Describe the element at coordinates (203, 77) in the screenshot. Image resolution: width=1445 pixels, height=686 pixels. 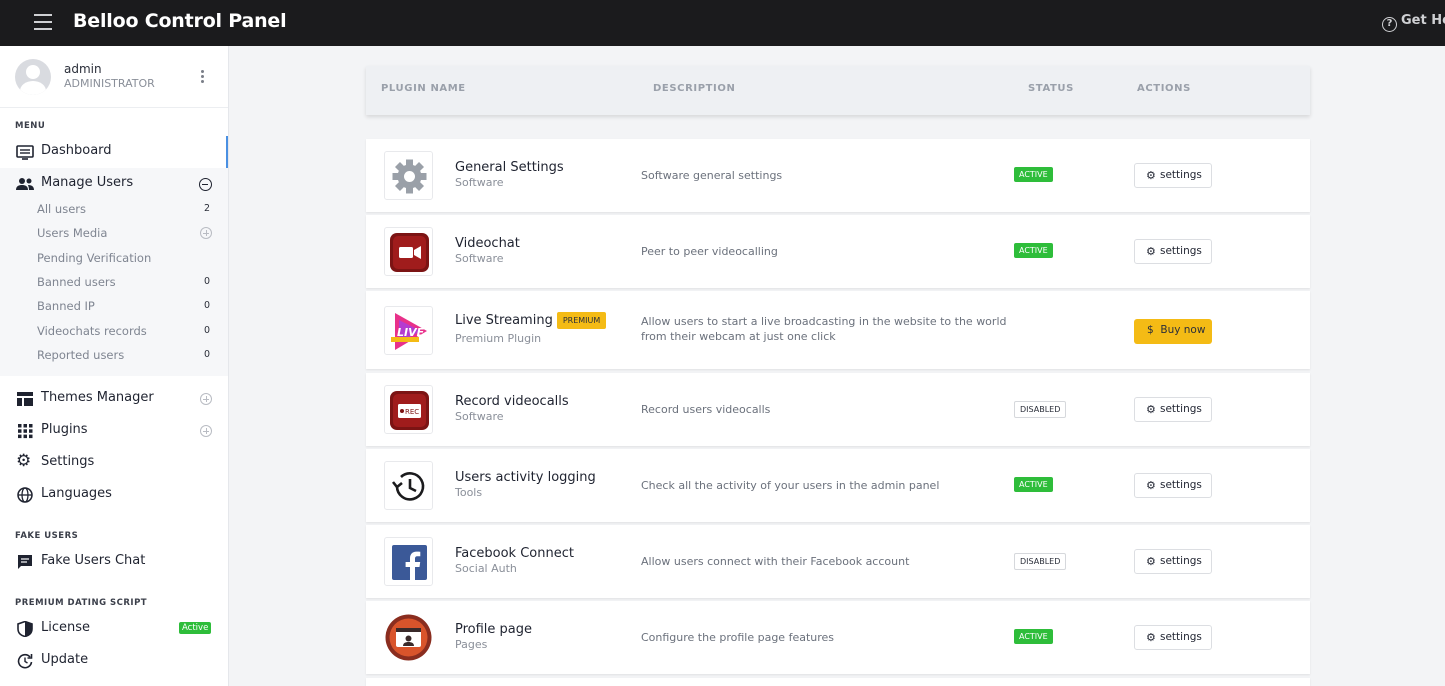
I see `user-menu-kebab-icon` at that location.